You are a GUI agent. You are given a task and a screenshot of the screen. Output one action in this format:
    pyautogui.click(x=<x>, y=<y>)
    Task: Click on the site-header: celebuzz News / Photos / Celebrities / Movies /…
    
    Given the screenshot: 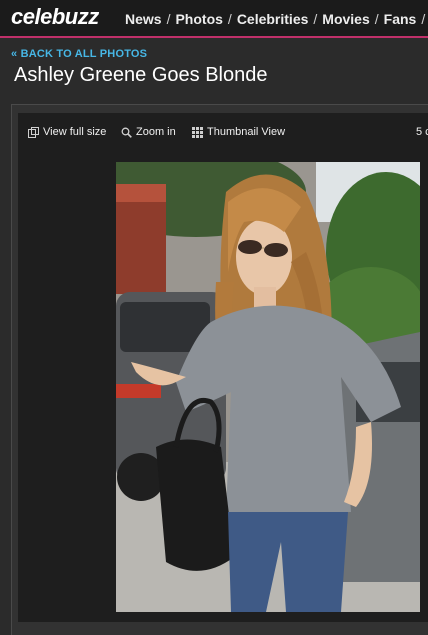 What is the action you would take?
    pyautogui.click(x=214, y=19)
    